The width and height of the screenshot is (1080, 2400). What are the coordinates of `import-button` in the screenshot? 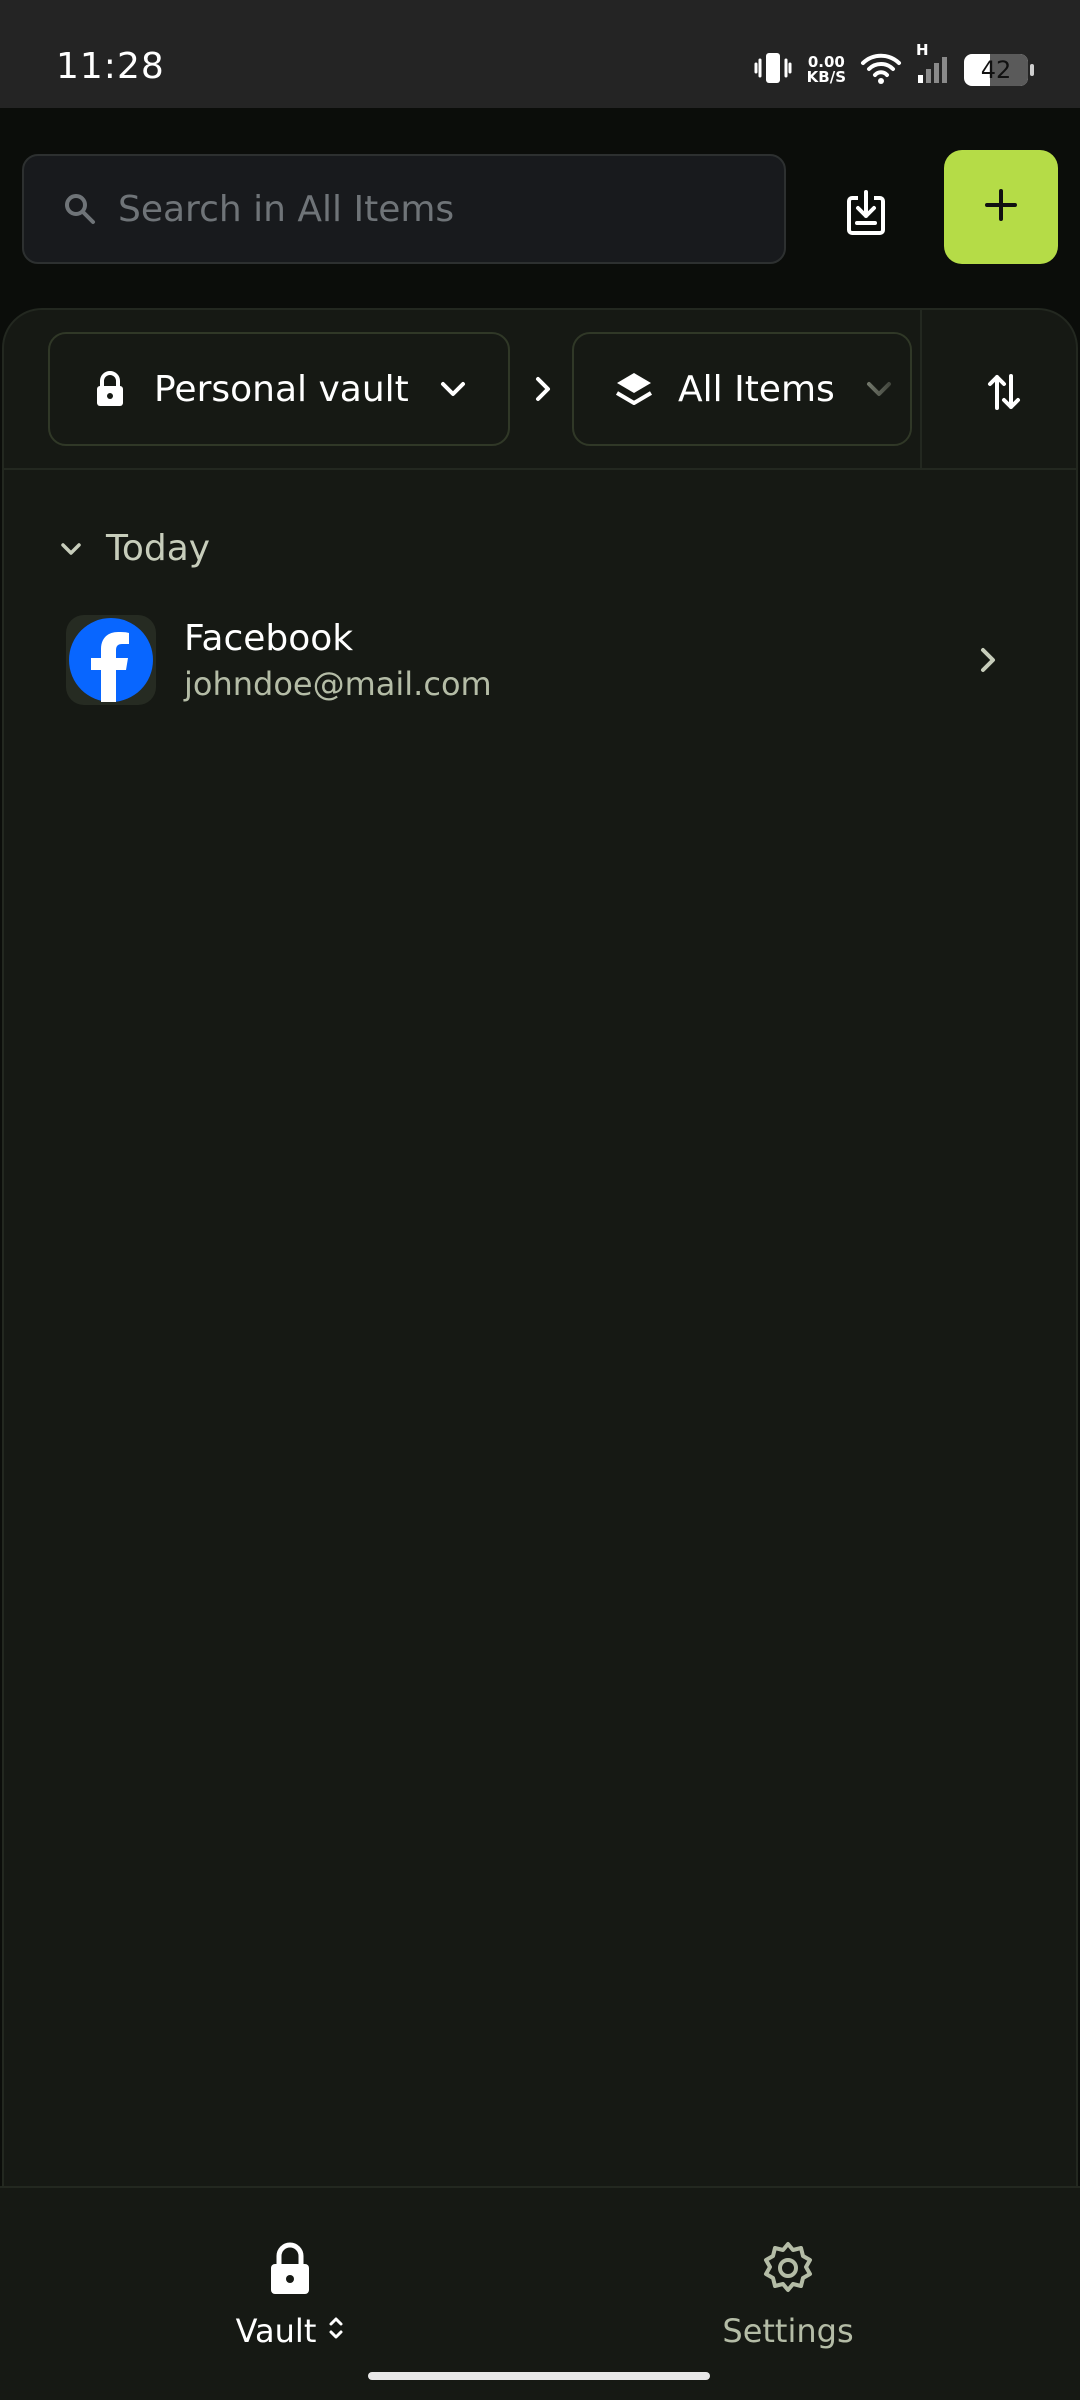 It's located at (866, 214).